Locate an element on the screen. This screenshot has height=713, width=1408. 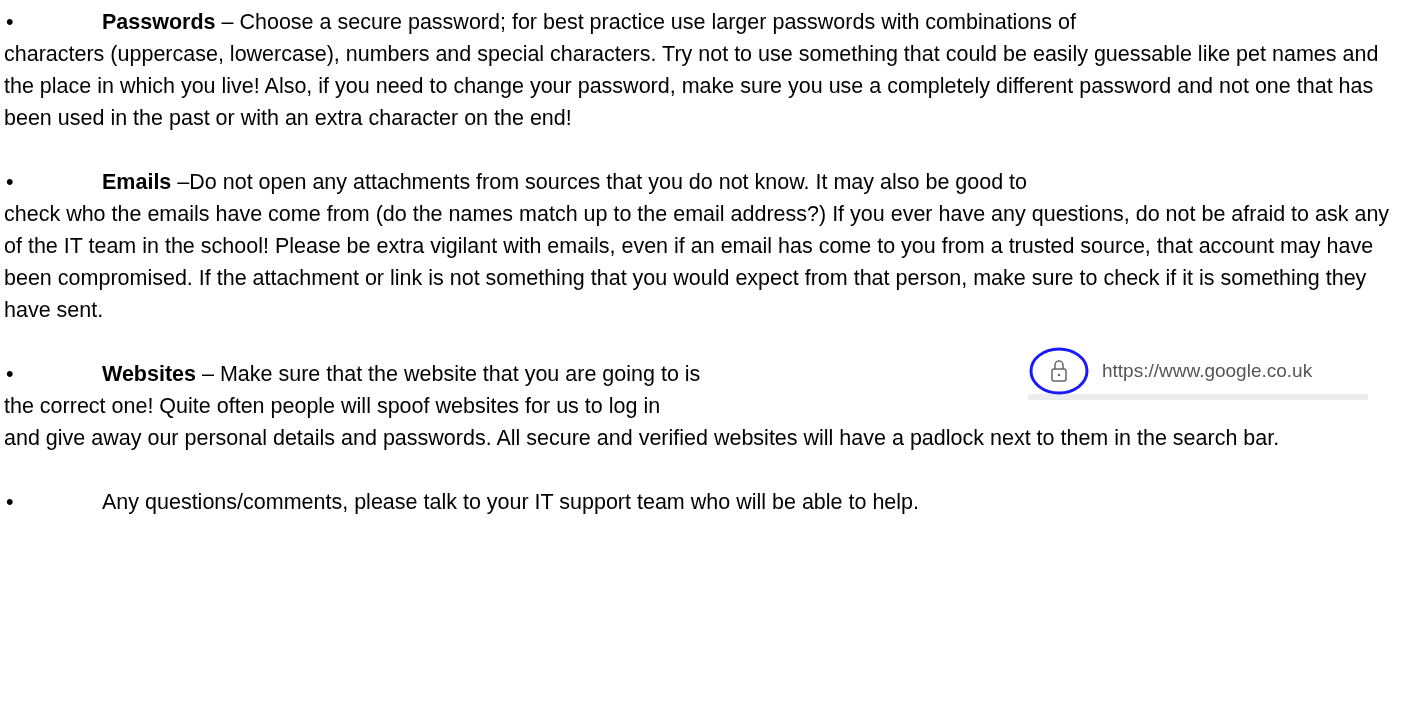
circled-padlock-icon is located at coordinates (1059, 371).